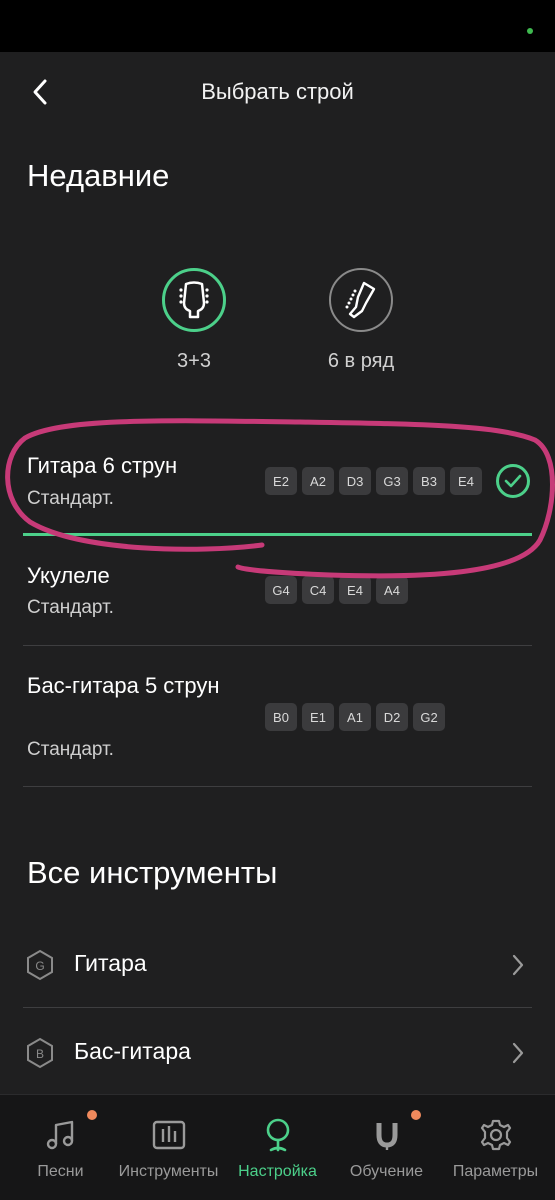 This screenshot has width=555, height=1200. I want to click on note-chips: B0 E1 A1 D2 G2, so click(355, 717).